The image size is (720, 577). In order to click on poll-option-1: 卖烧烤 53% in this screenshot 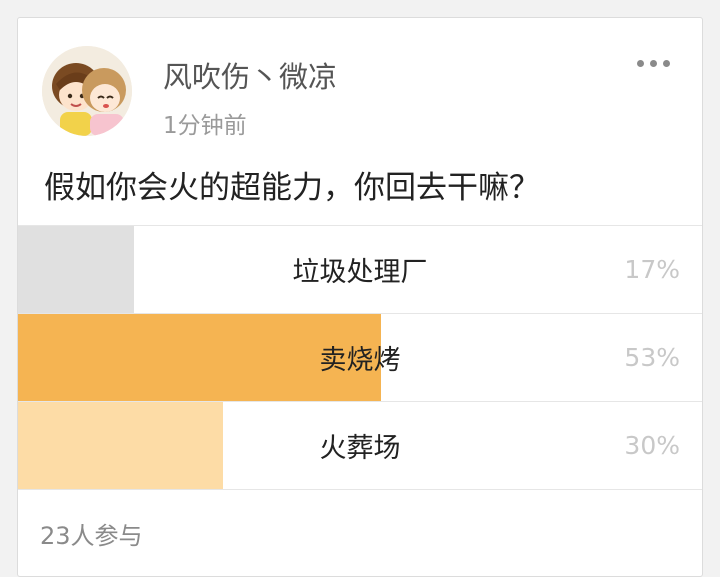, I will do `click(360, 358)`.